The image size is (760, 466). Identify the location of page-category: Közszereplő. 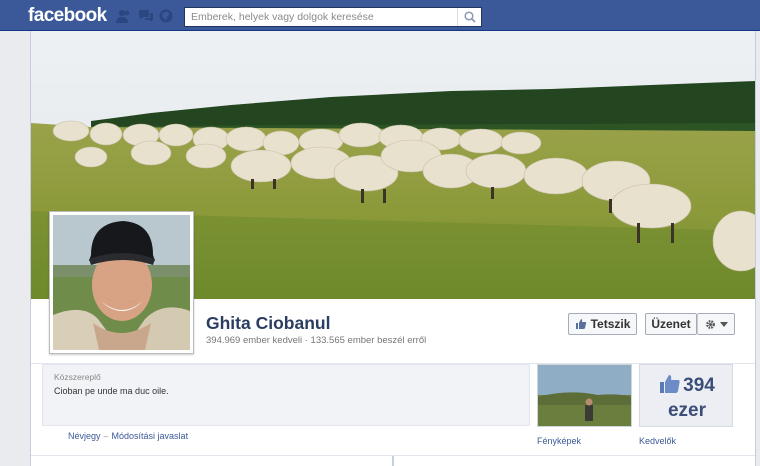
(77, 377).